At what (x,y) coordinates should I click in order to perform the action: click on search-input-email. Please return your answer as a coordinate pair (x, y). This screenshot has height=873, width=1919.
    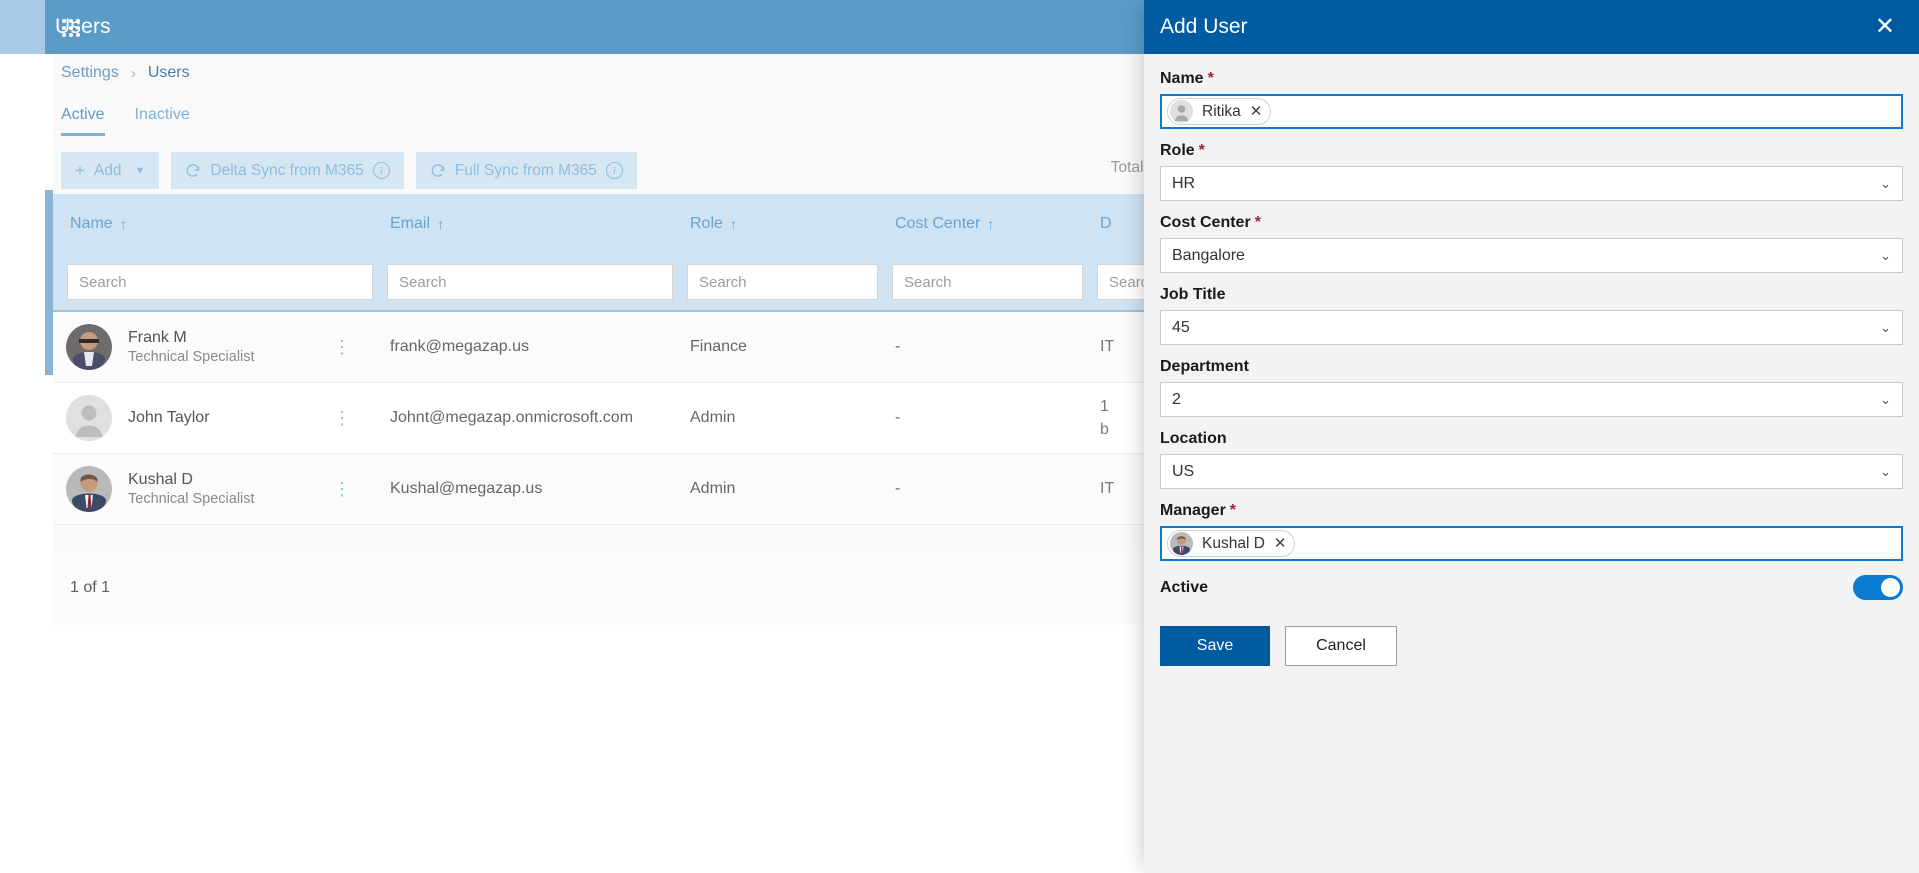
    Looking at the image, I should click on (530, 282).